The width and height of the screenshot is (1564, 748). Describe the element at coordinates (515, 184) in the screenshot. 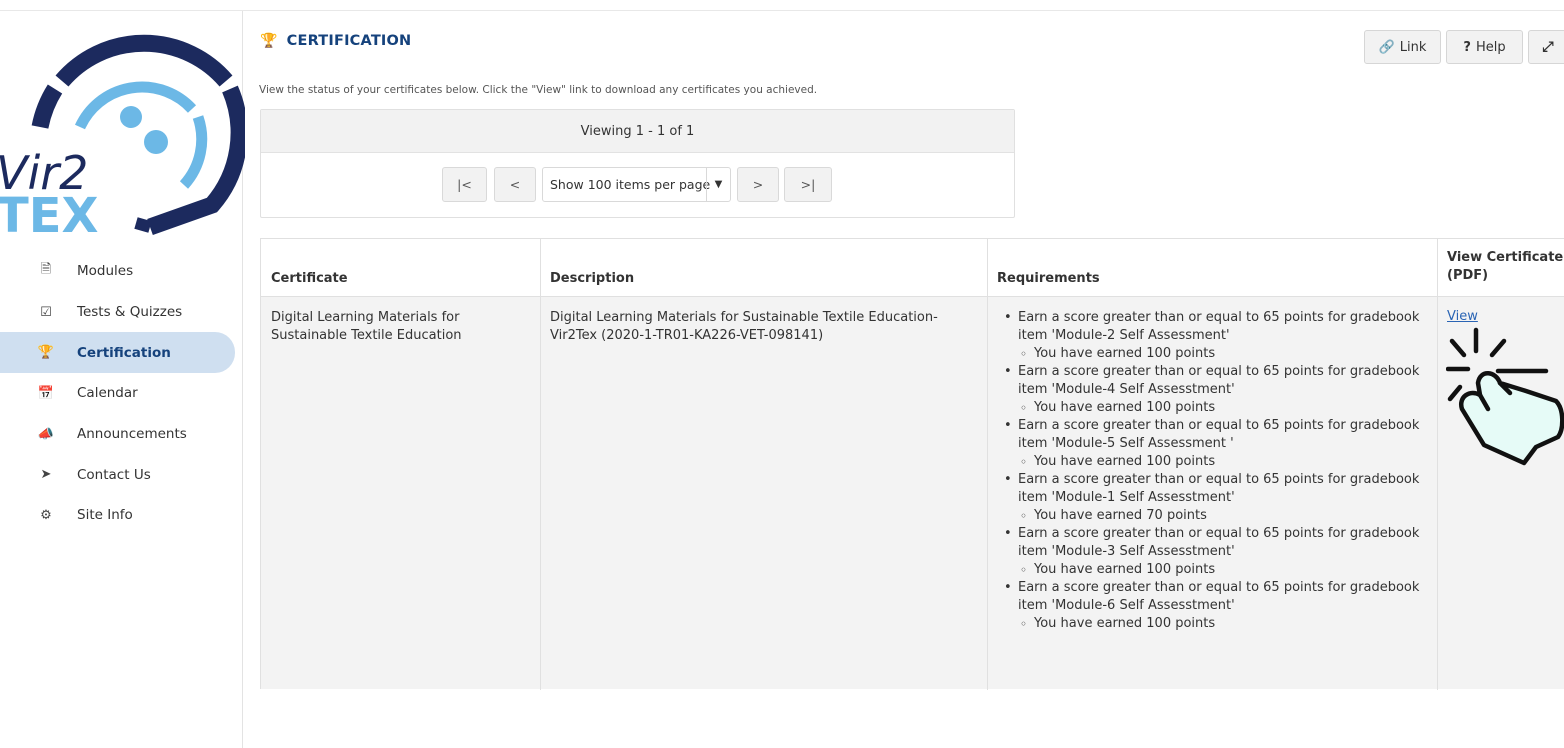

I see `prev-page-button: <` at that location.